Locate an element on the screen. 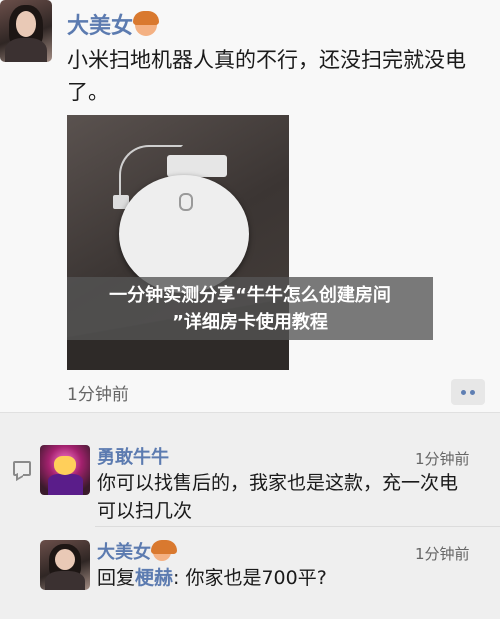  reply-mention: 梗赫 is located at coordinates (154, 578).